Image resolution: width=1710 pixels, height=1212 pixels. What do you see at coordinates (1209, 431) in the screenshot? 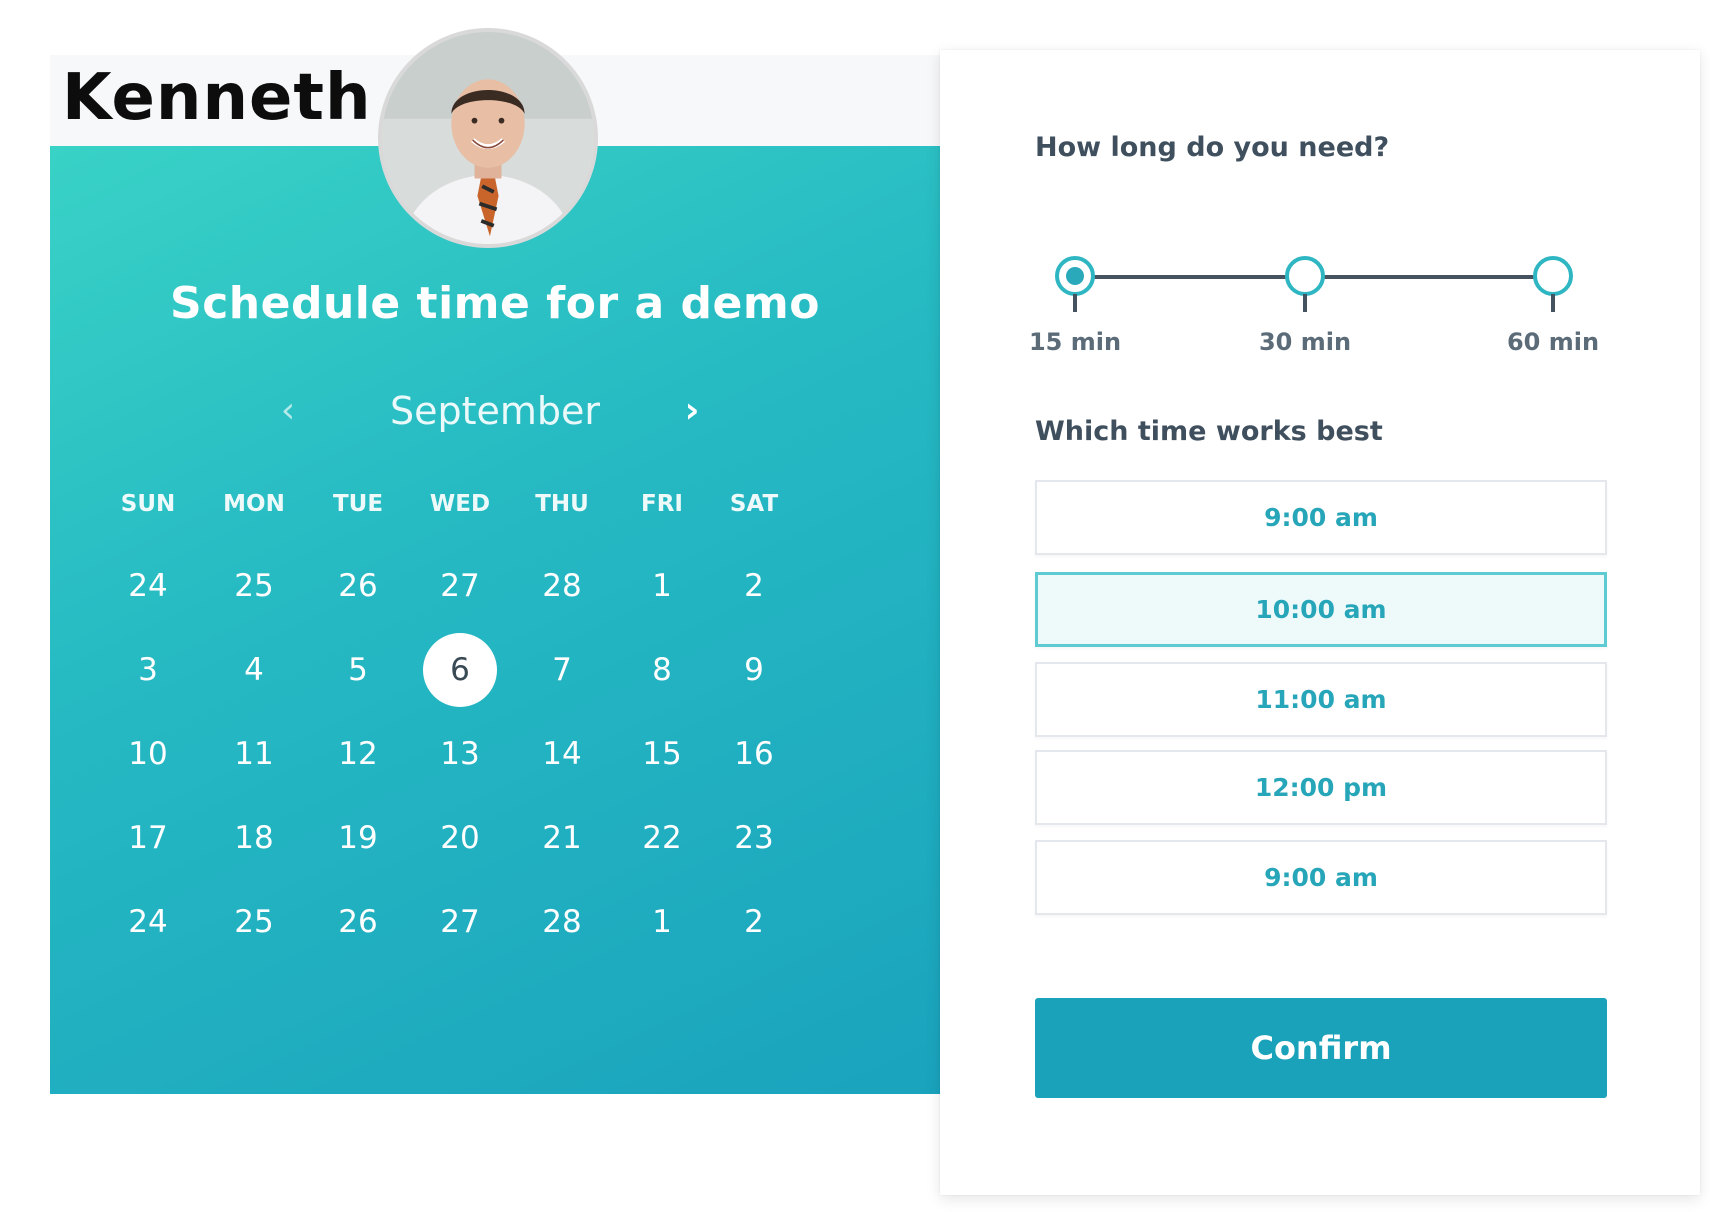
I see `time-title: Which time works best` at bounding box center [1209, 431].